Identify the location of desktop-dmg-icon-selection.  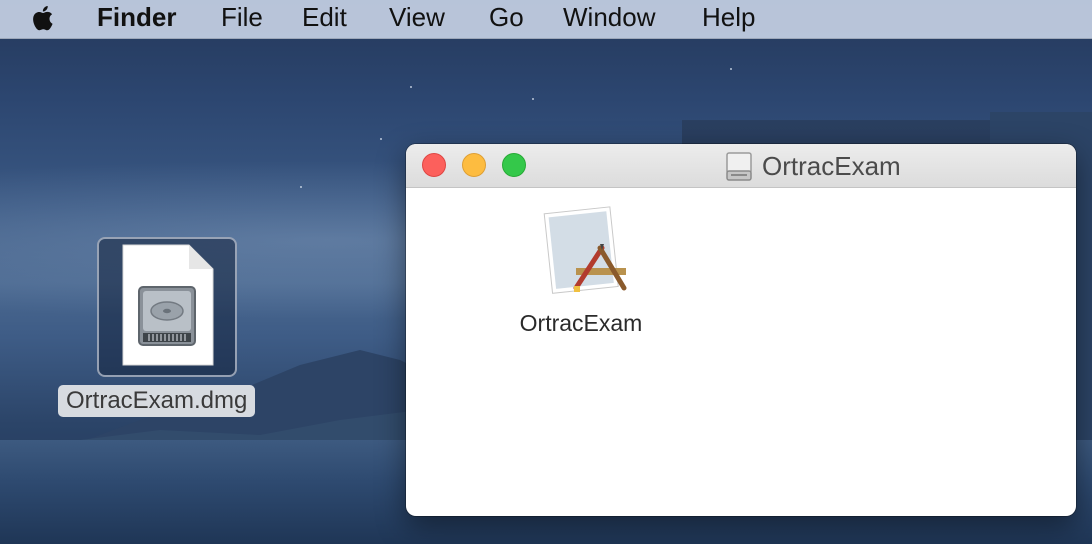
(167, 307).